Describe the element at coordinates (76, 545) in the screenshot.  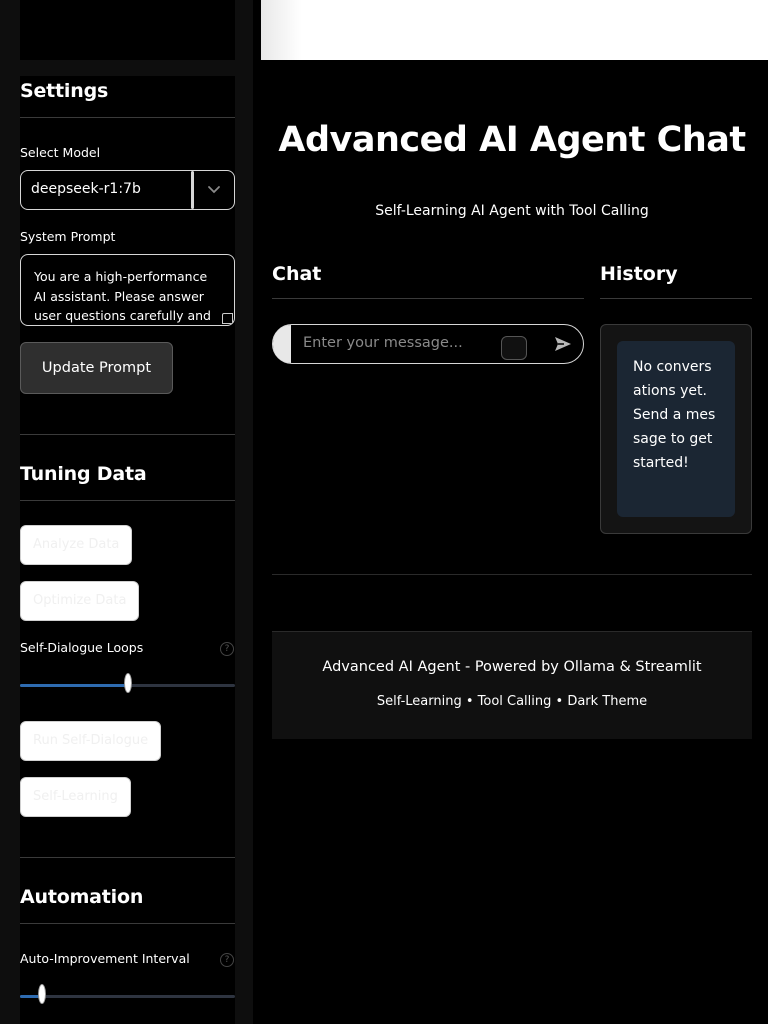
I see `analyze-data-button: Analyze Data` at that location.